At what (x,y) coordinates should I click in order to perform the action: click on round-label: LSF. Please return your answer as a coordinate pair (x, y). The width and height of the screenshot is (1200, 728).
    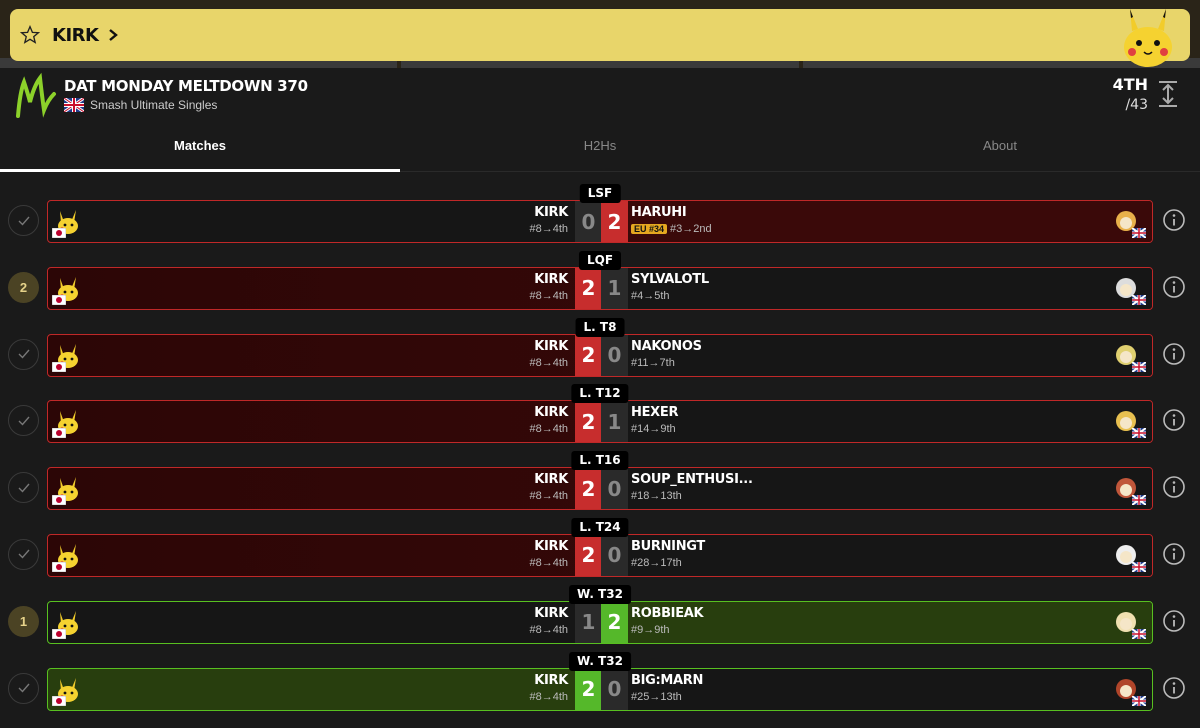
    Looking at the image, I should click on (600, 193).